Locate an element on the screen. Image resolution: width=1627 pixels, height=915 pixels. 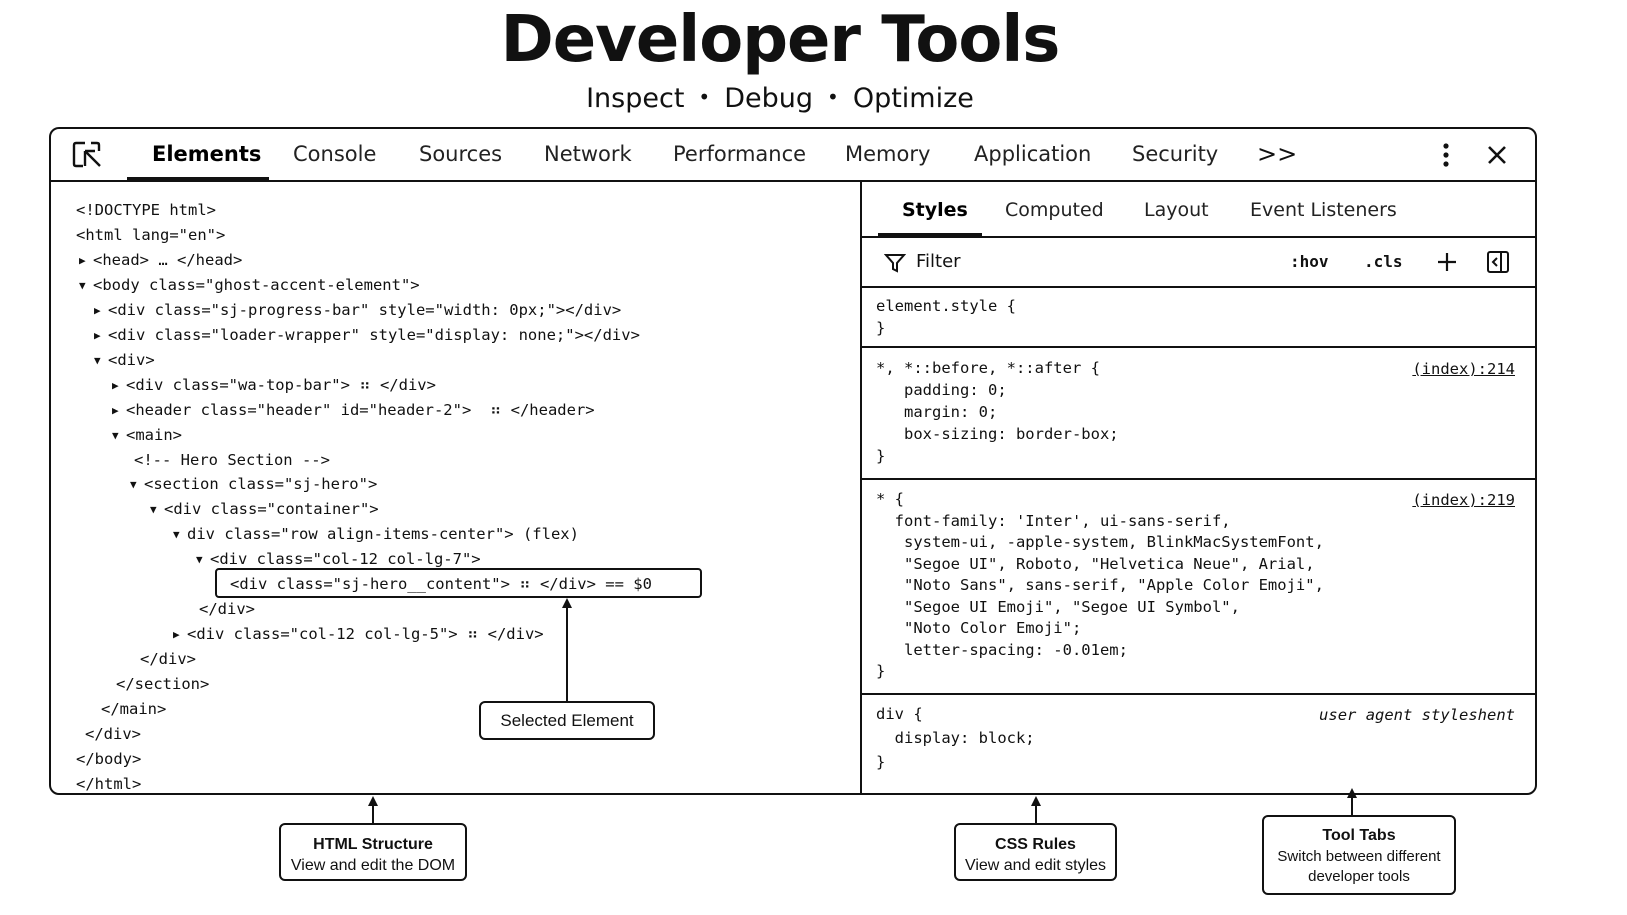
toggle-sidebar-icon is located at coordinates (1498, 262).